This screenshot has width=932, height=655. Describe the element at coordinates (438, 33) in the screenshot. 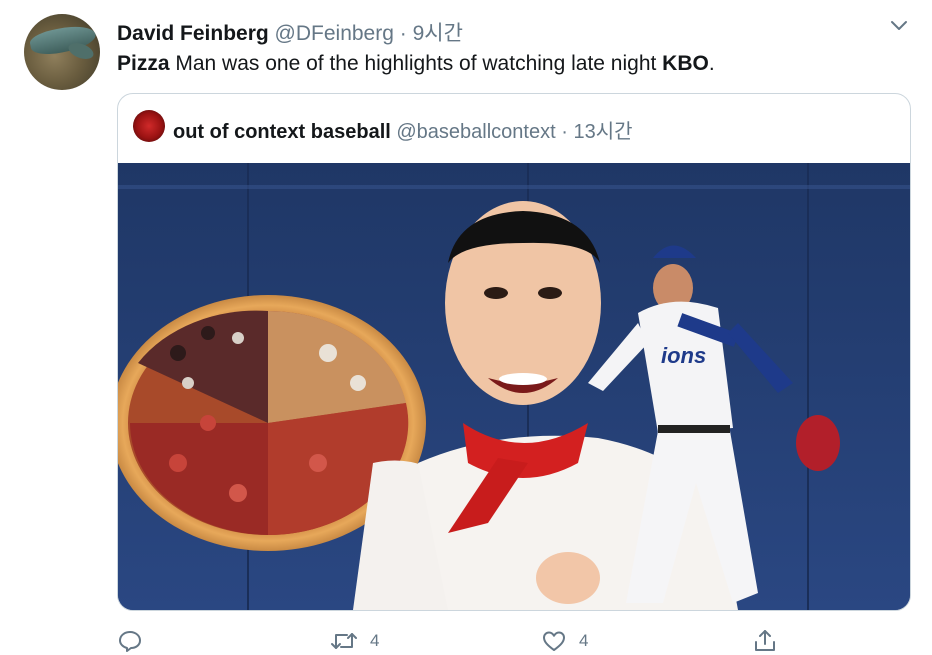

I see `tweet-timestamp: 9시간` at that location.